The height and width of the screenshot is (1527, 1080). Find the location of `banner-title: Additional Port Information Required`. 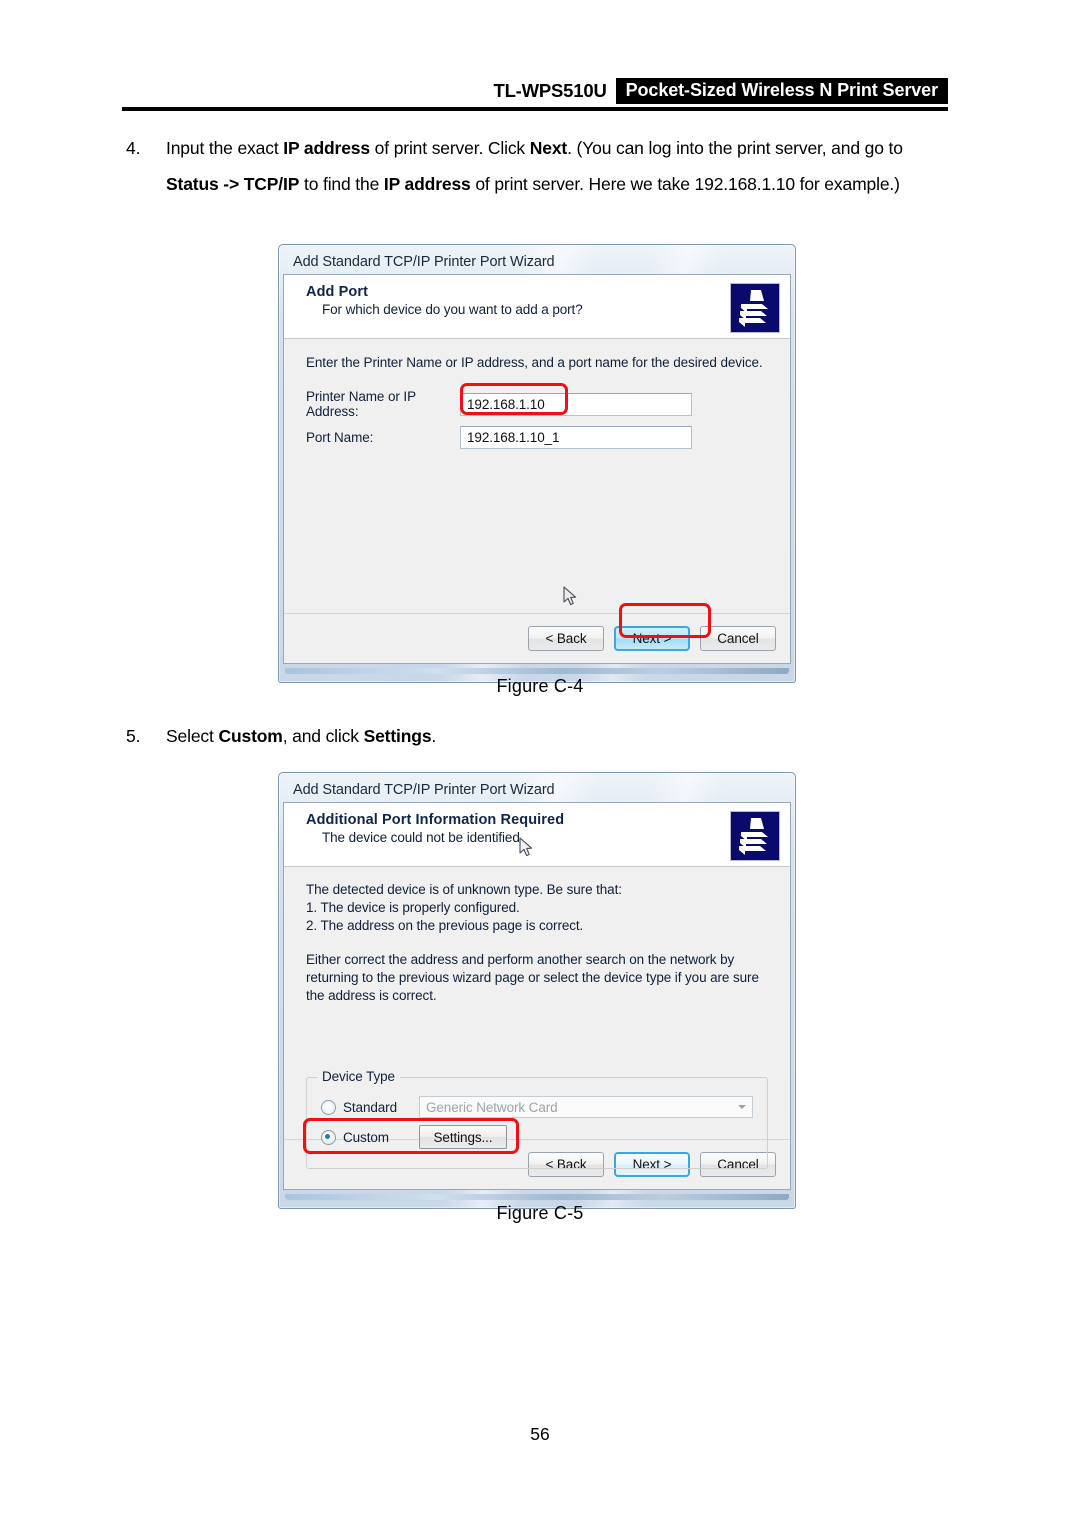

banner-title: Additional Port Information Required is located at coordinates (435, 820).